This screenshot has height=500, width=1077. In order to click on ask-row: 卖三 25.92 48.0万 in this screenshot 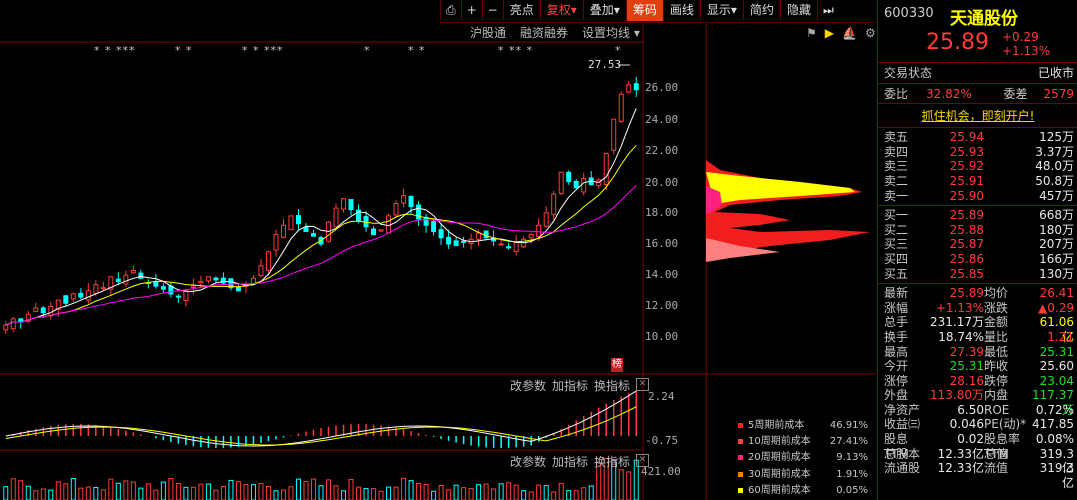, I will do `click(977, 166)`.